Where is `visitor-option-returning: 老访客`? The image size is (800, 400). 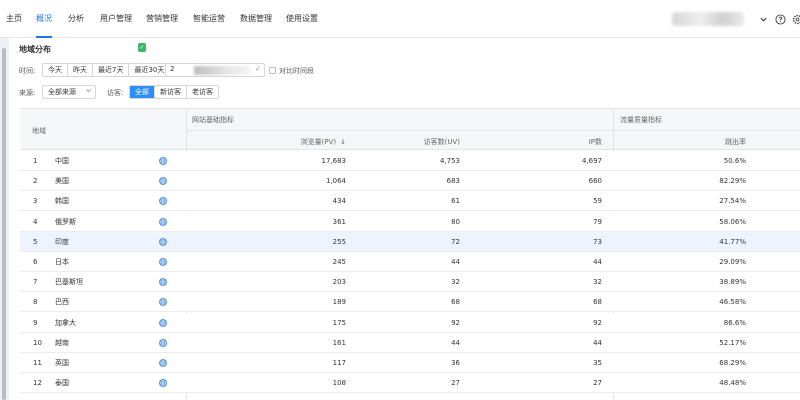 visitor-option-returning: 老访客 is located at coordinates (202, 92).